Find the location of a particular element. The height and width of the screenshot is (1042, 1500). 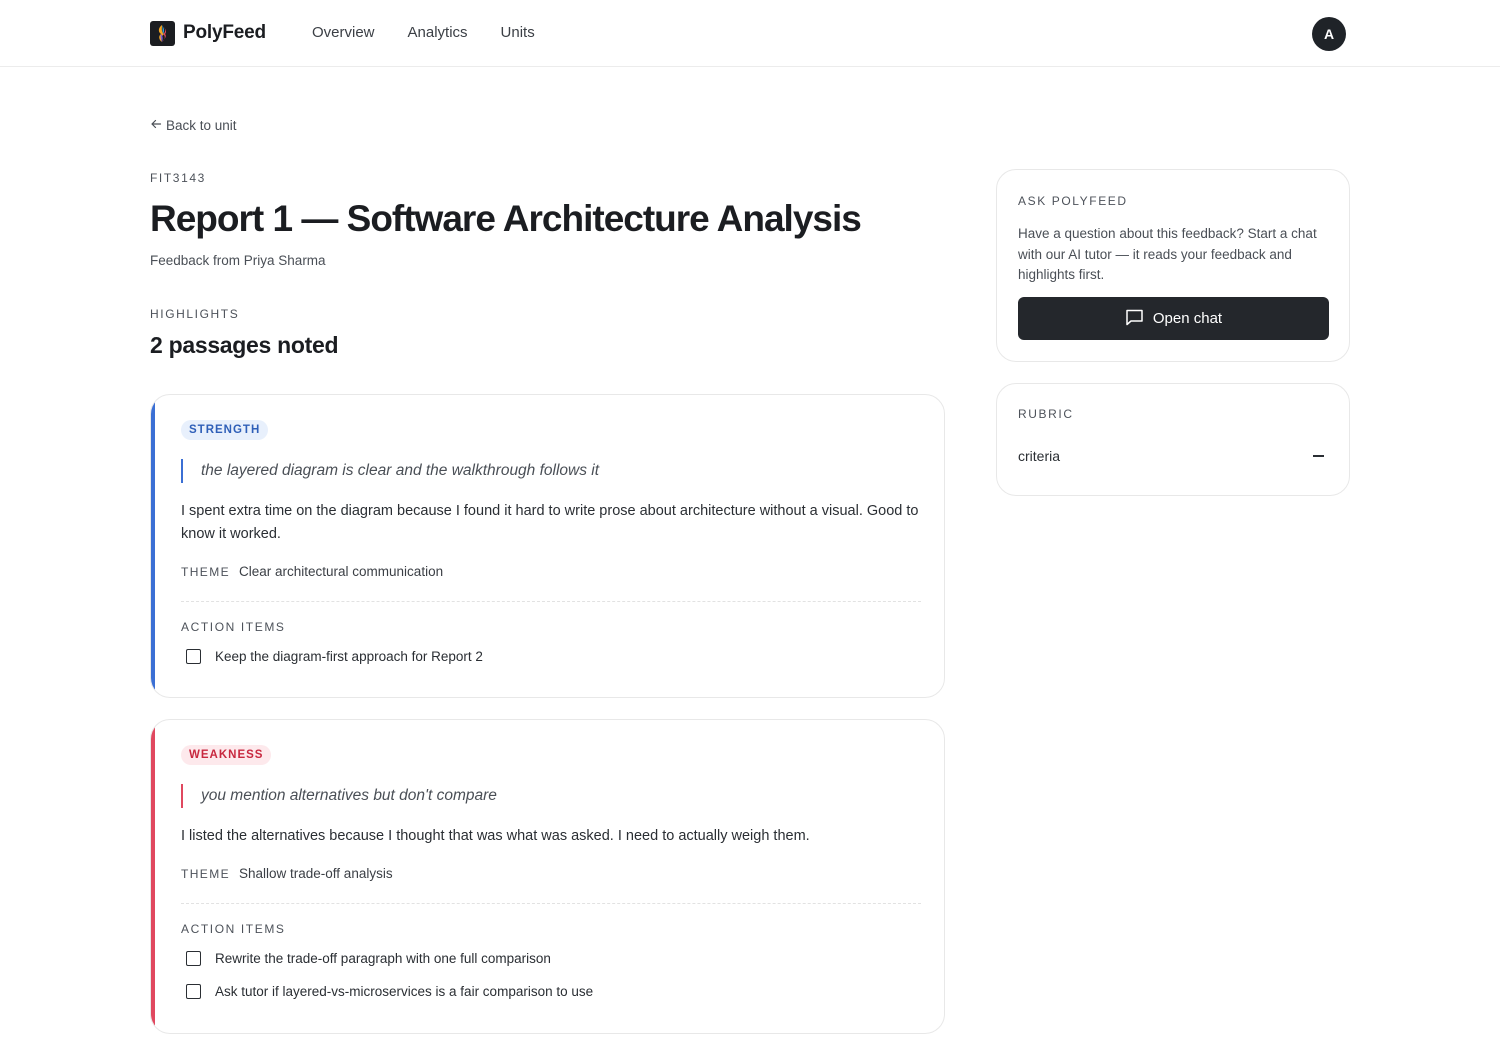

arrow-left-icon is located at coordinates (156, 125).